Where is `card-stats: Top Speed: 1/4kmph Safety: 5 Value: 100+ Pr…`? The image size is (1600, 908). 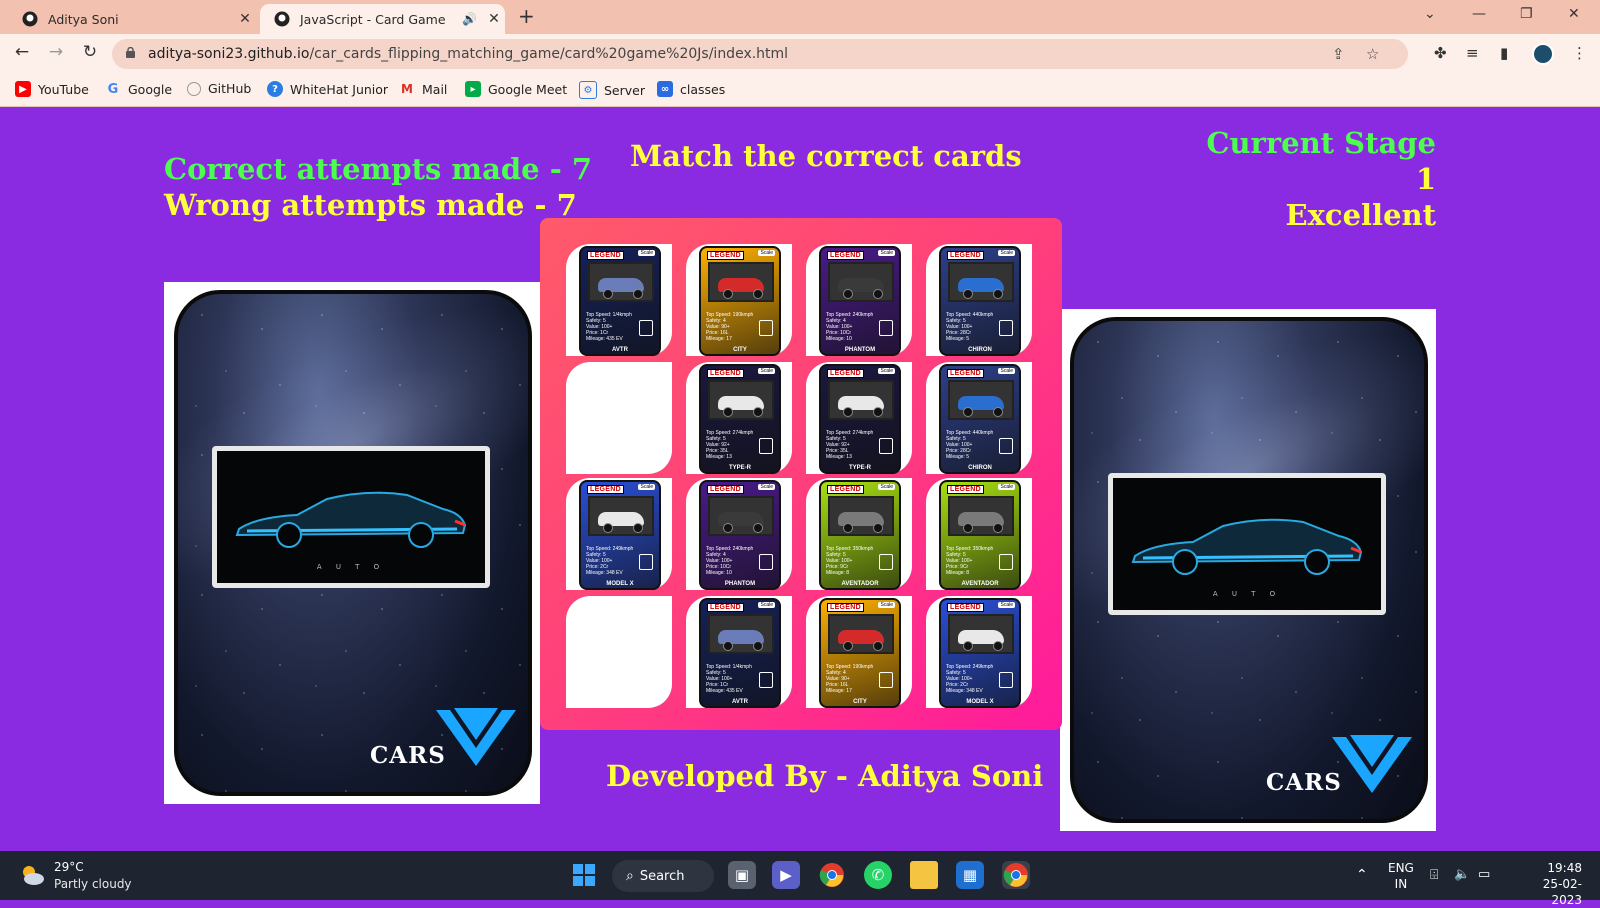 card-stats: Top Speed: 1/4kmph Safety: 5 Value: 100+ Pr… is located at coordinates (609, 327).